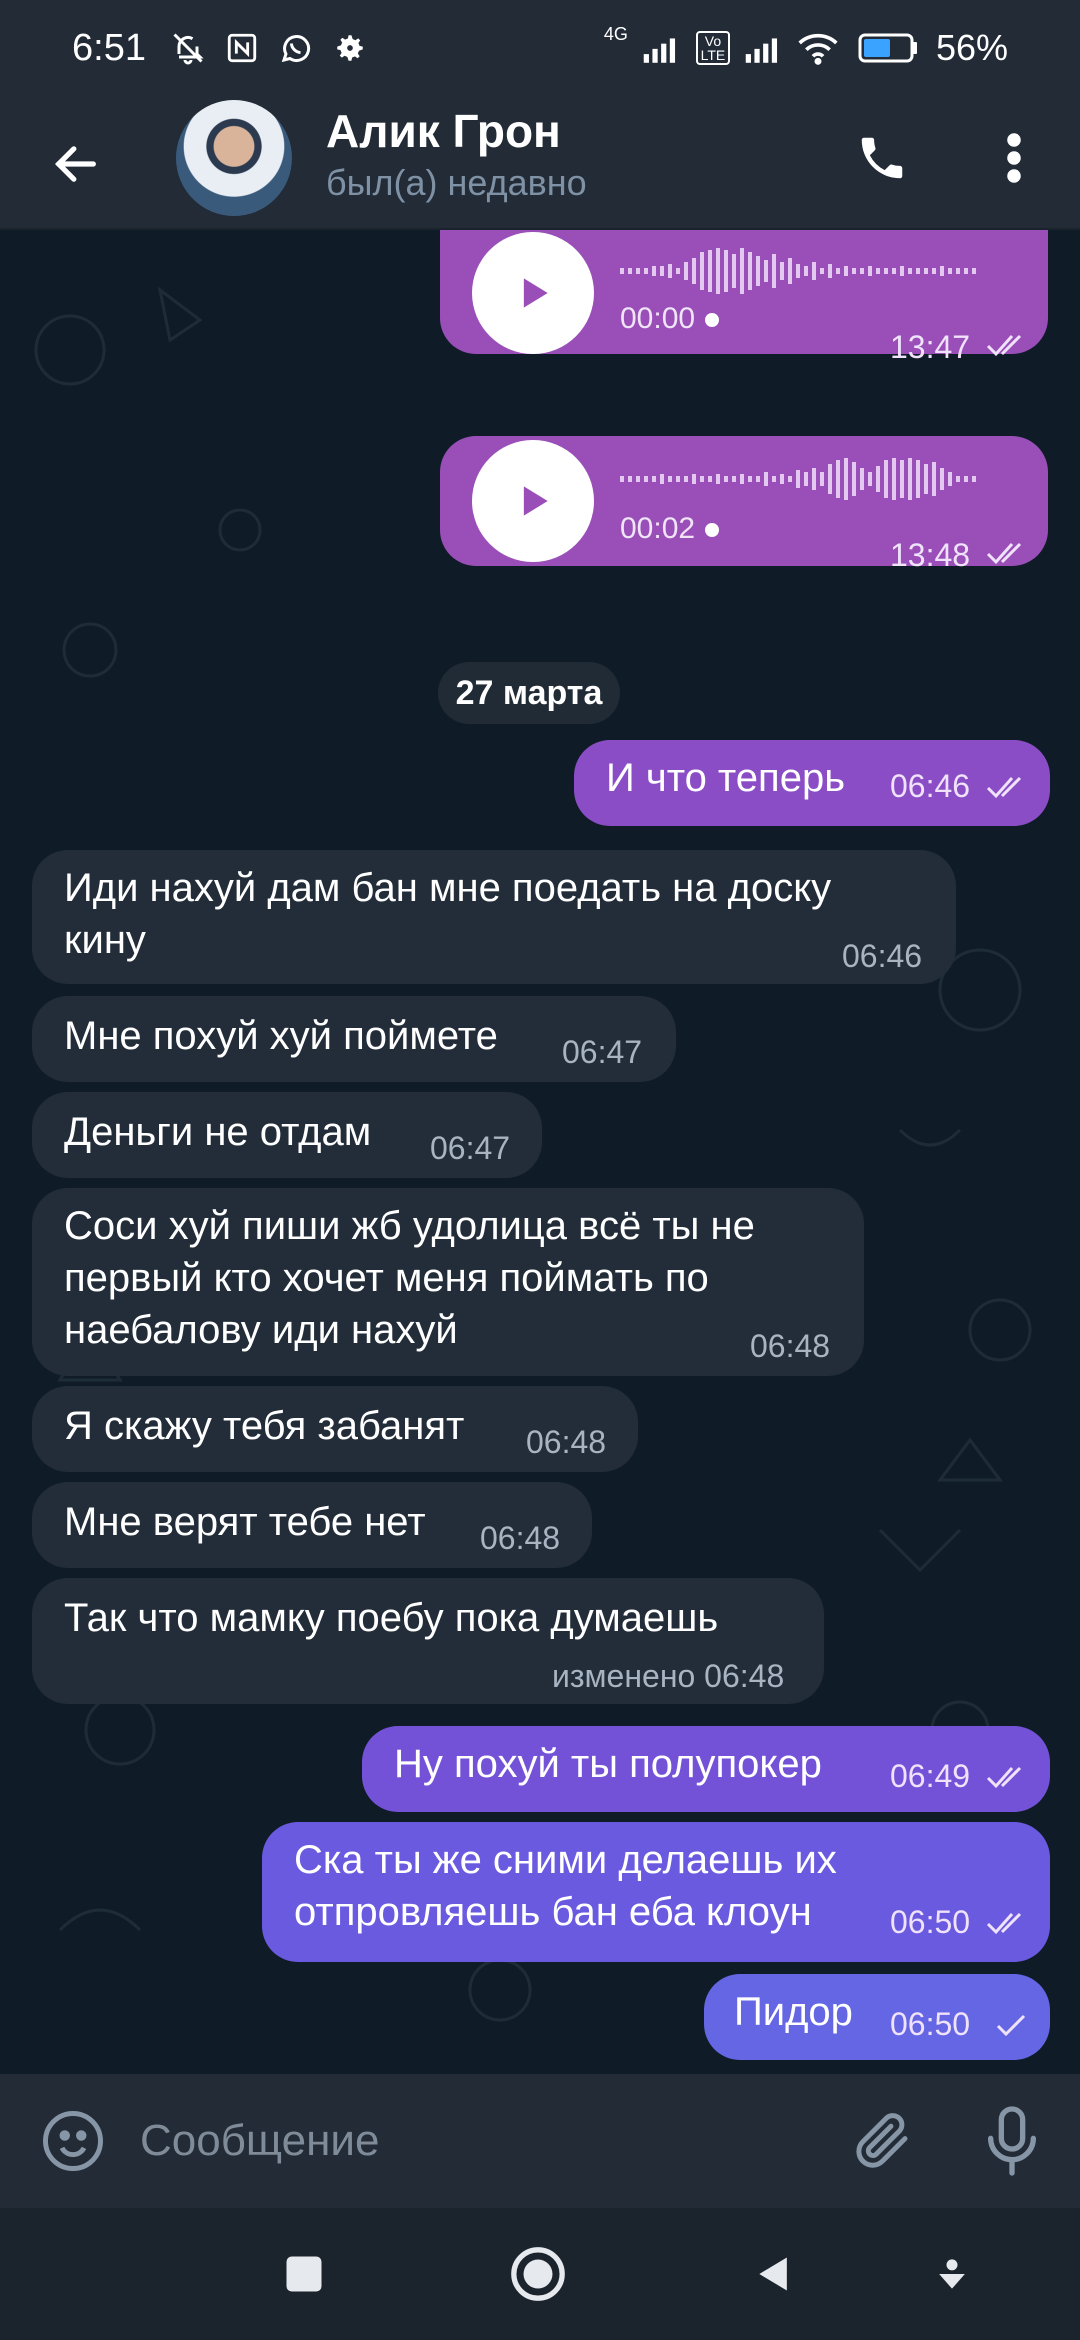 The height and width of the screenshot is (2340, 1080). I want to click on home-circle-icon, so click(538, 2274).